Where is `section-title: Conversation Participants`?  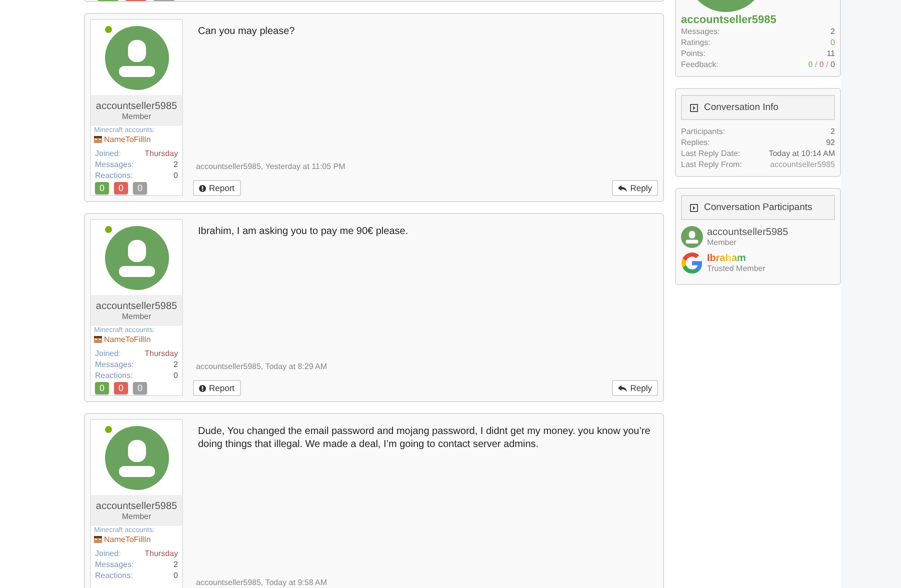
section-title: Conversation Participants is located at coordinates (758, 207).